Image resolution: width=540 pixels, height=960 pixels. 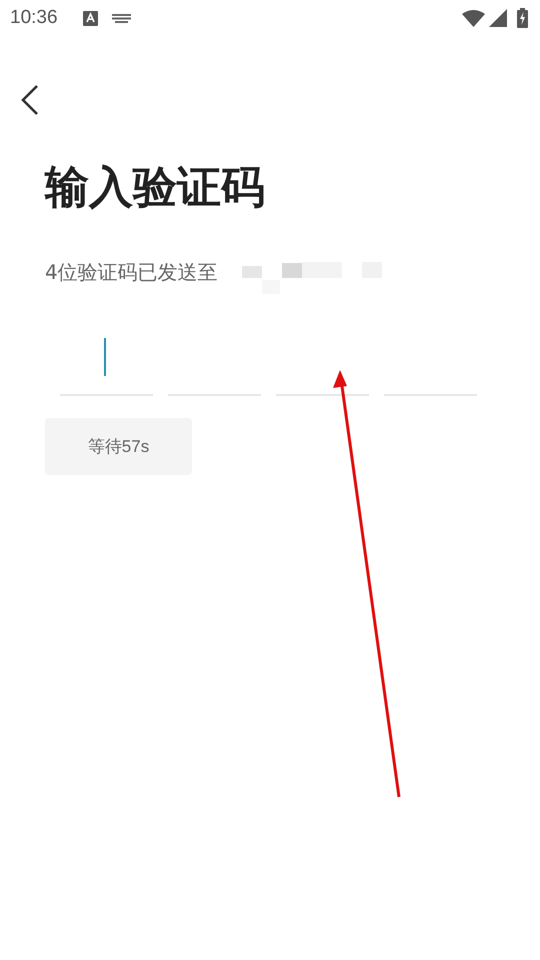 I want to click on page-title: 输入验证码, so click(x=155, y=188).